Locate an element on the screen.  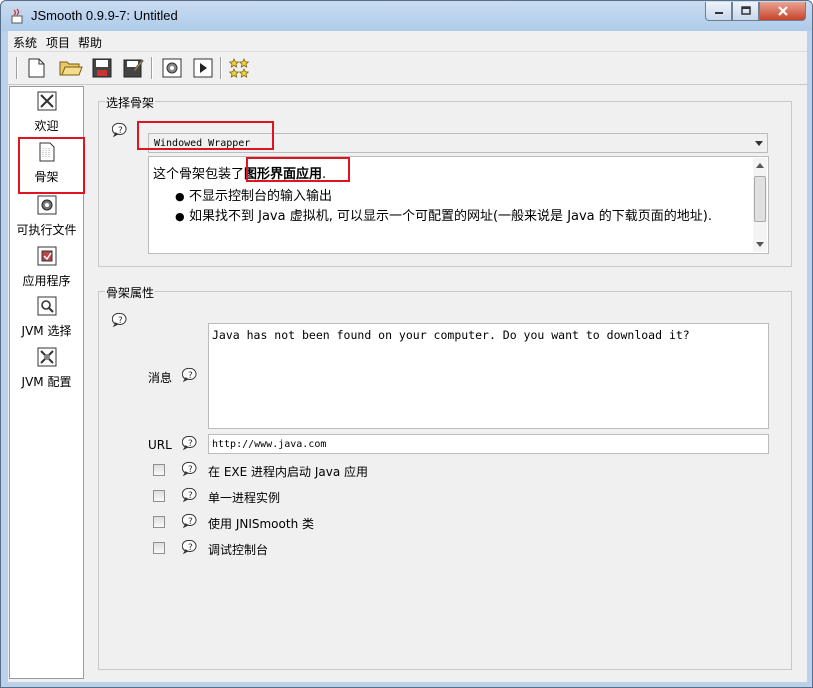
run-icon is located at coordinates (203, 68).